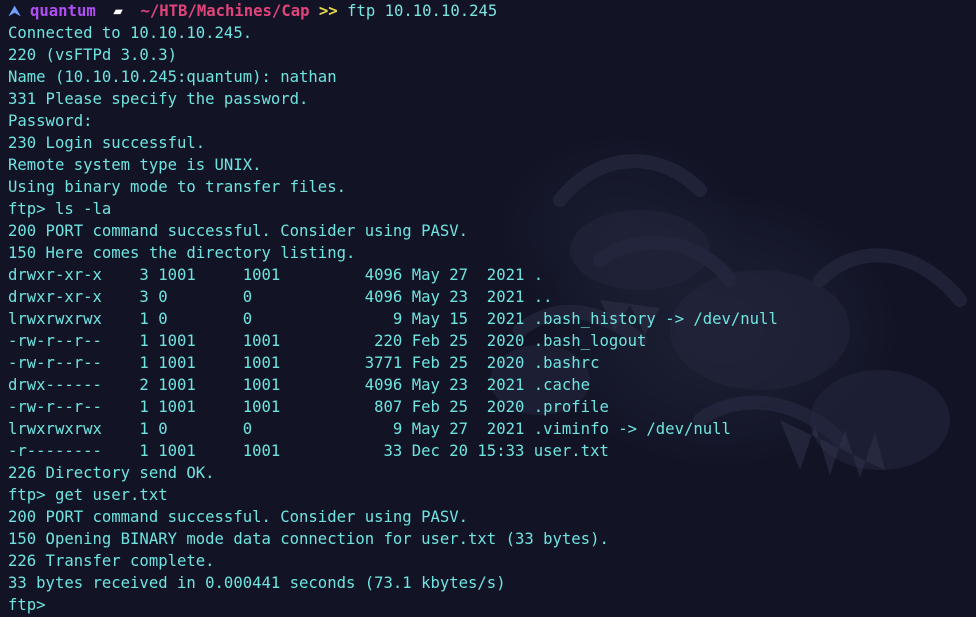  I want to click on prompt-path: ~/HTB/Machines/Cap, so click(225, 11).